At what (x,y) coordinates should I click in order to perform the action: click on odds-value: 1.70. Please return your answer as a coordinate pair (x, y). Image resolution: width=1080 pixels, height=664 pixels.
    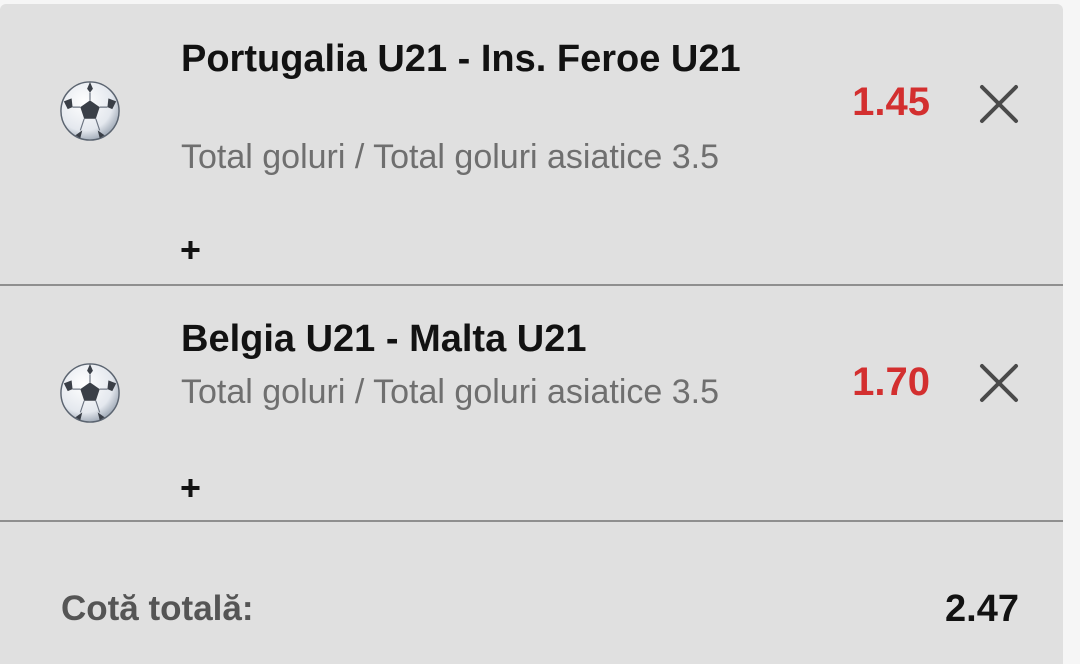
    Looking at the image, I should click on (891, 382).